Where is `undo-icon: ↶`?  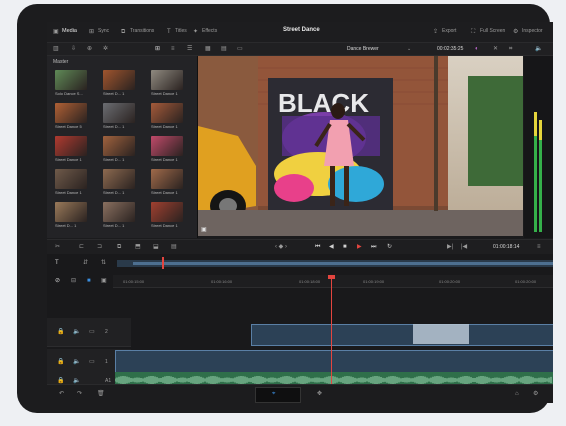
undo-icon: ↶ is located at coordinates (61, 394).